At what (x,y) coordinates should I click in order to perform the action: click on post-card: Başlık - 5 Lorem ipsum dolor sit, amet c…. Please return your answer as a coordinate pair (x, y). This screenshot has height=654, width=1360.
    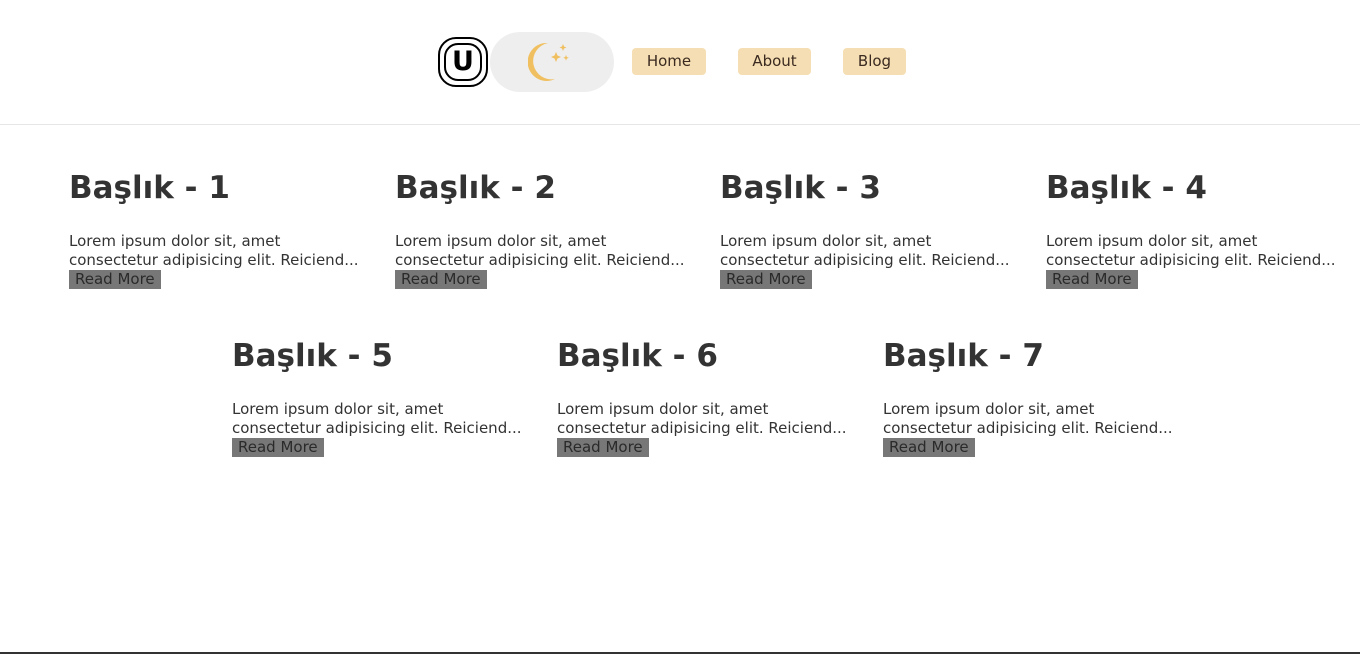
    Looking at the image, I should click on (382, 396).